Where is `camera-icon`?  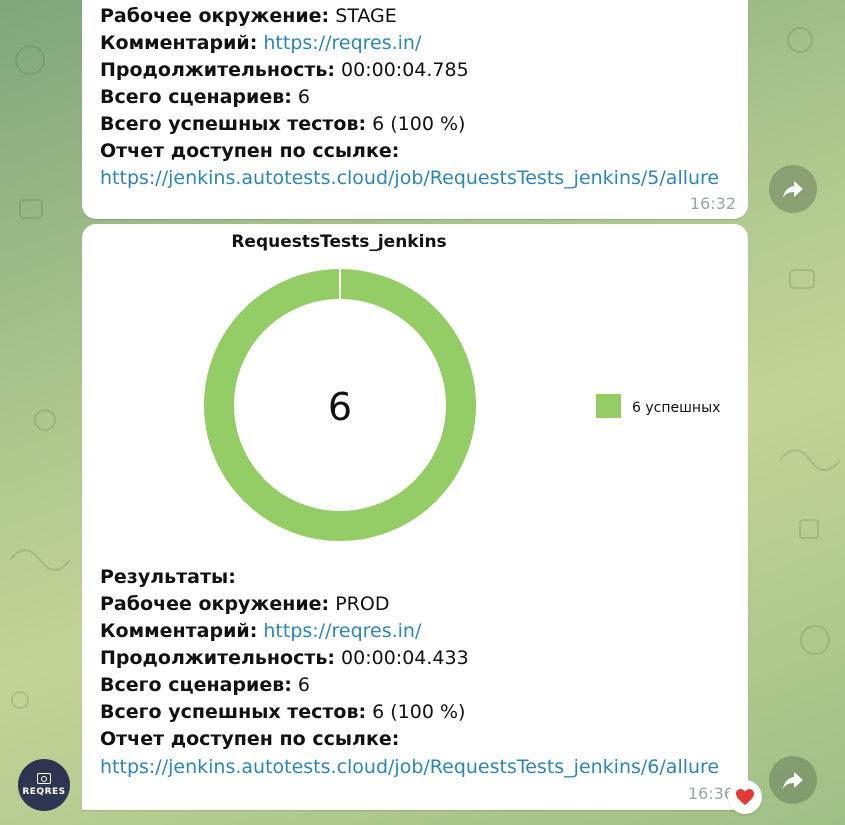
camera-icon is located at coordinates (44, 778).